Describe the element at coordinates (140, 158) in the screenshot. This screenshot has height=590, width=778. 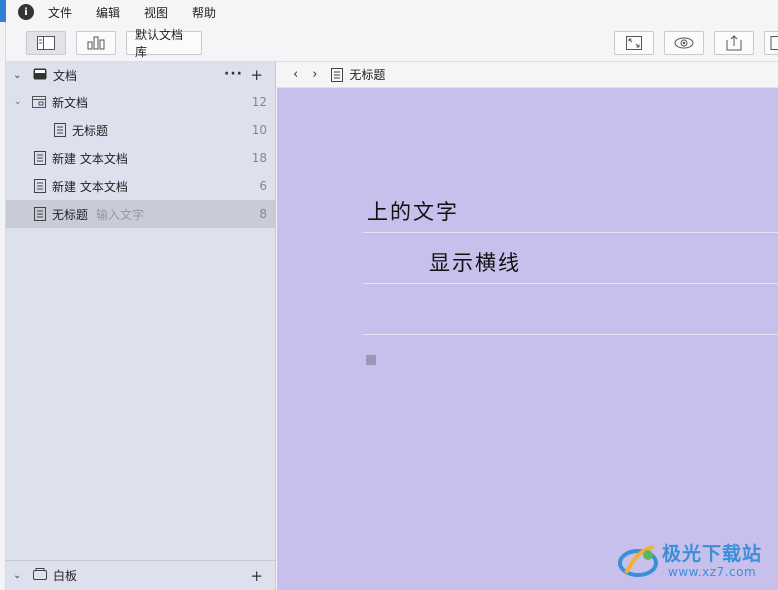
I see `list-item: 新建 文本文档 18` at that location.